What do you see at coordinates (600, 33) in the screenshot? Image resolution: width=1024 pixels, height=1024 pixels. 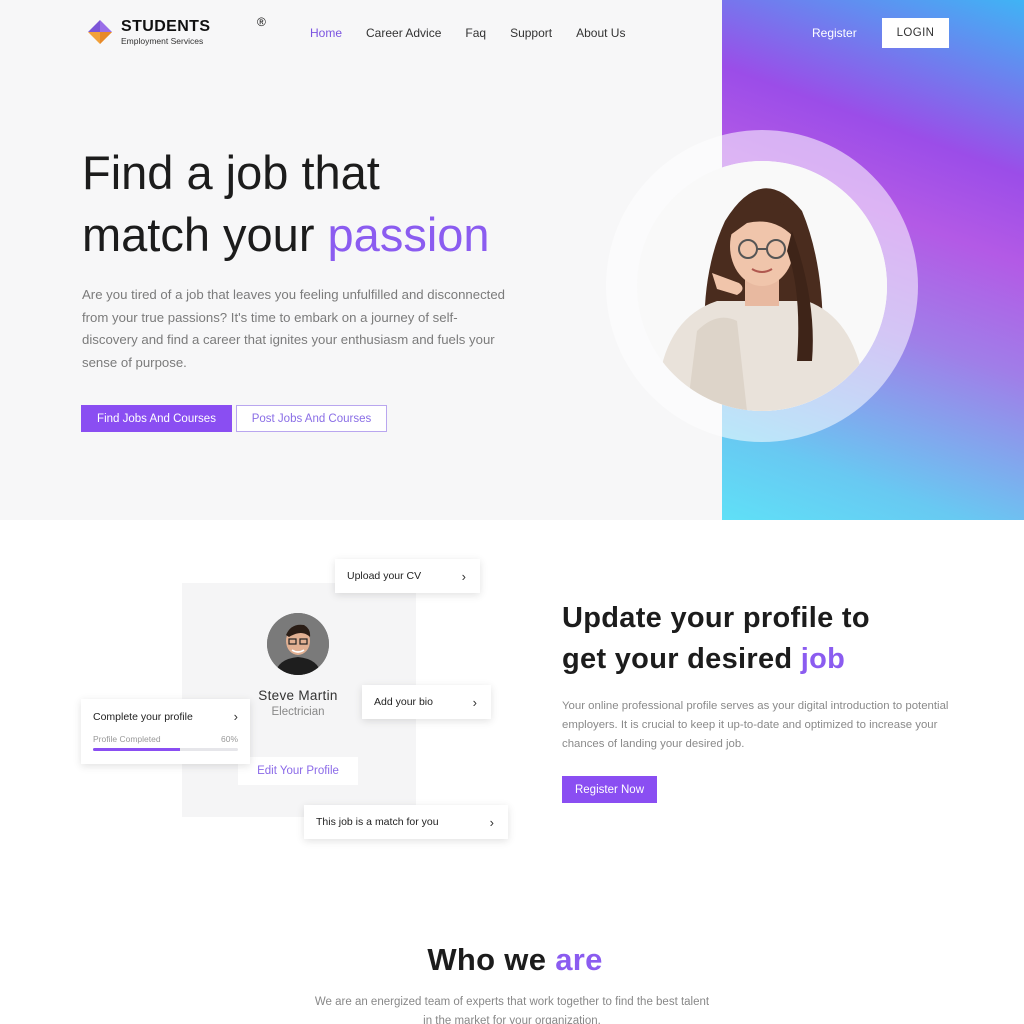 I see `nav-item-about-us: About Us` at bounding box center [600, 33].